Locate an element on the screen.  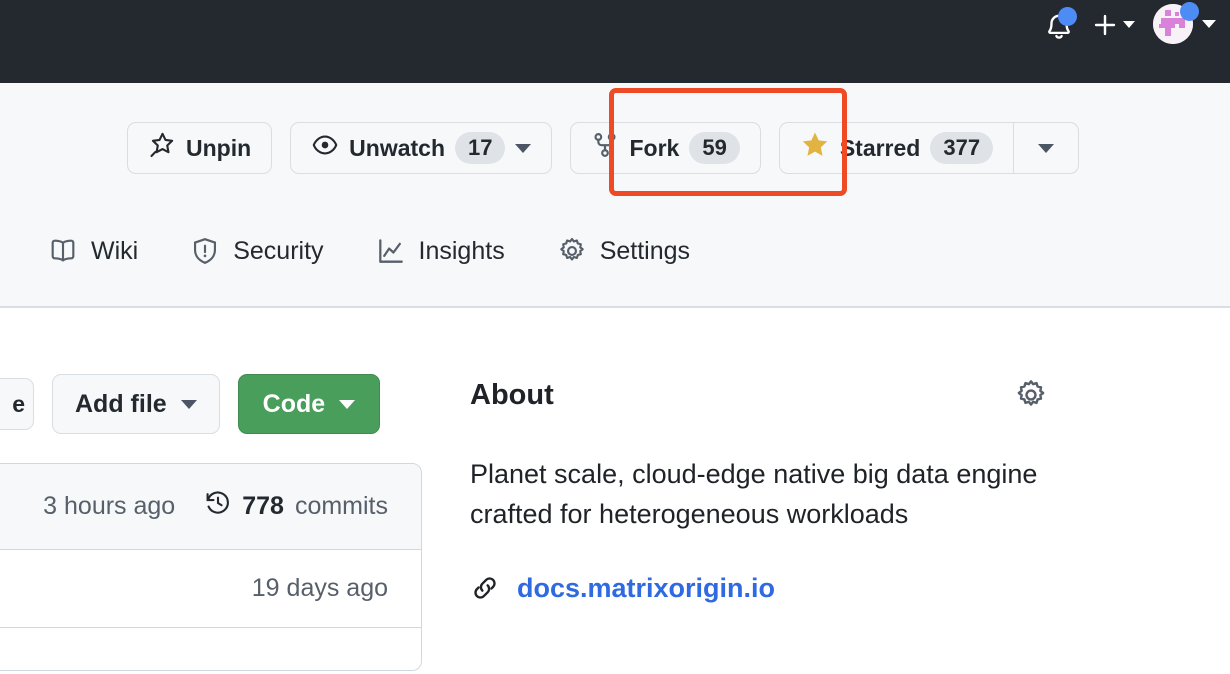
tab-settings: Settings is located at coordinates (635, 251).